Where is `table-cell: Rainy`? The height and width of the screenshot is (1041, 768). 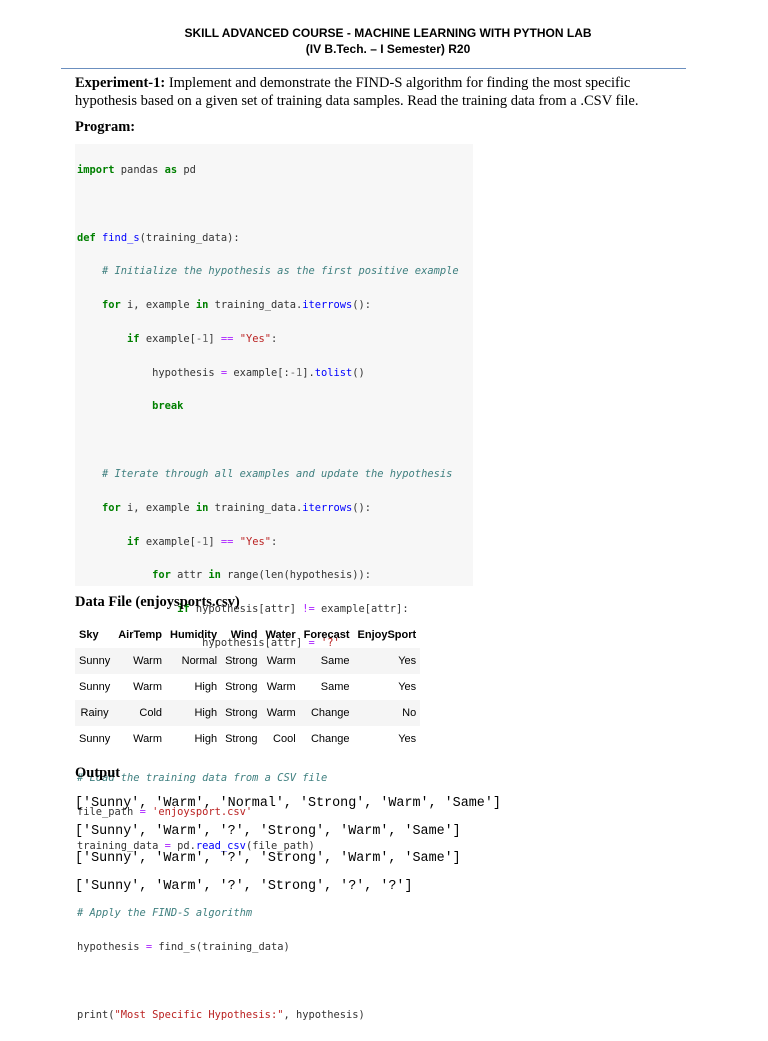 table-cell: Rainy is located at coordinates (95, 713).